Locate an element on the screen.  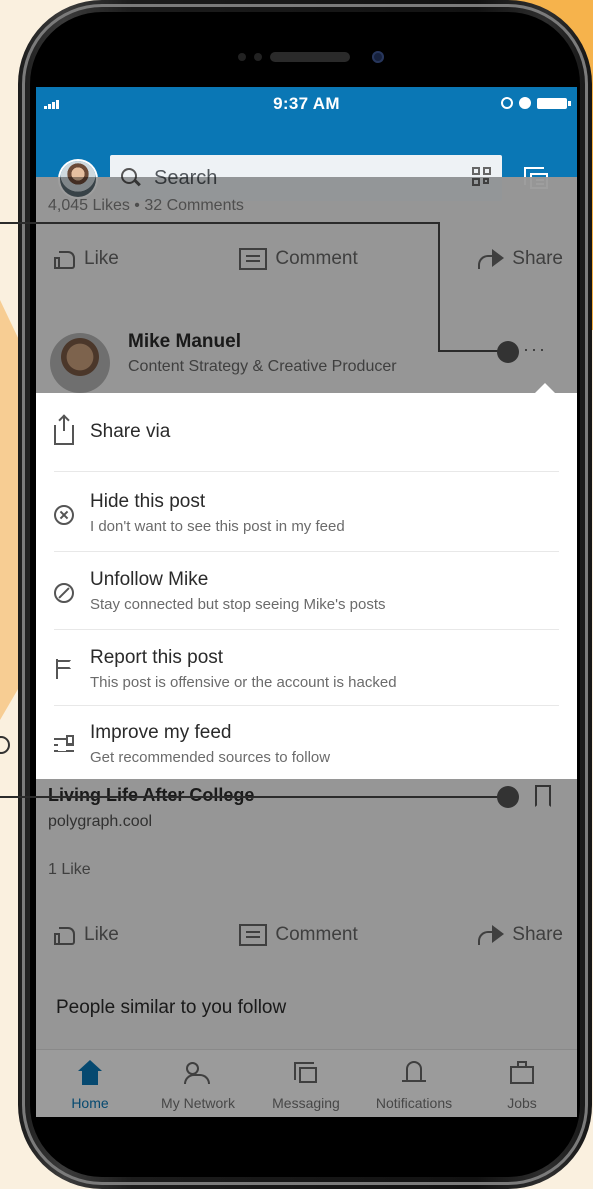
divider is located at coordinates (306, 471).